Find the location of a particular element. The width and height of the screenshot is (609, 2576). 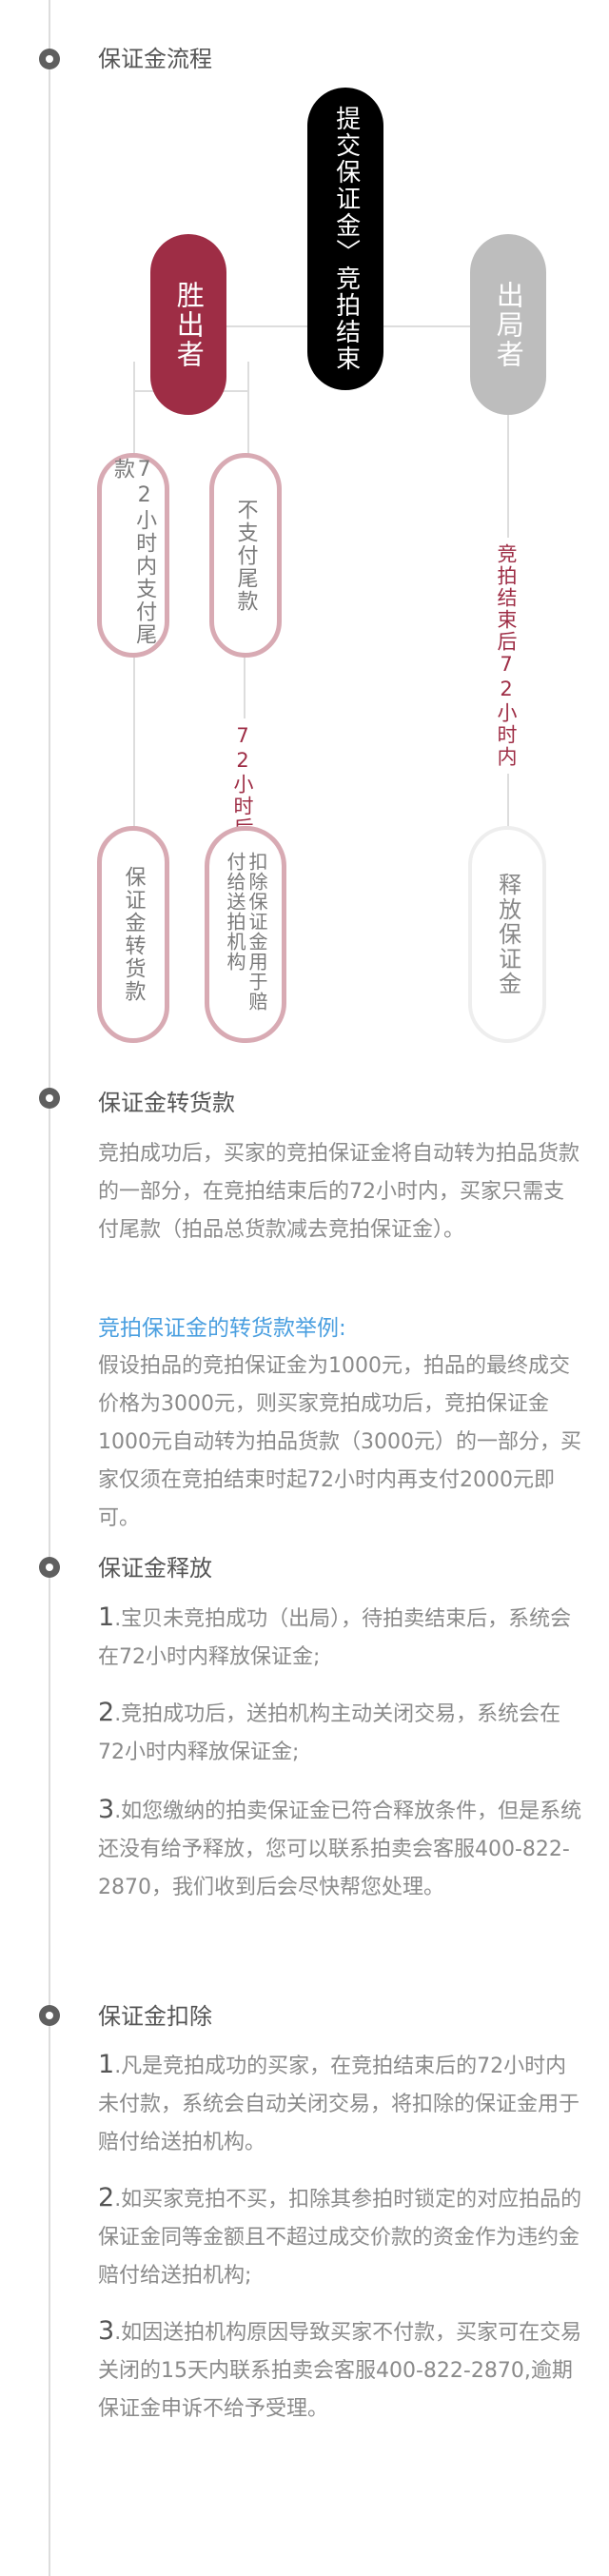

loser-72h-note: 竞拍结束后72小时内 is located at coordinates (507, 656).